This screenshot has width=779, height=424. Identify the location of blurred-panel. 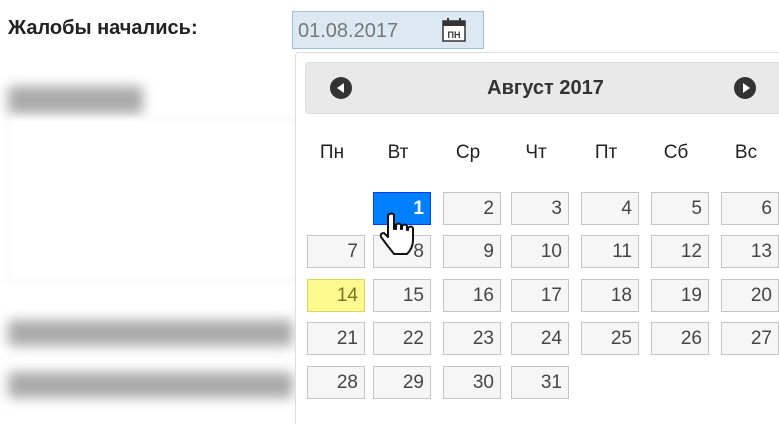
(159, 200).